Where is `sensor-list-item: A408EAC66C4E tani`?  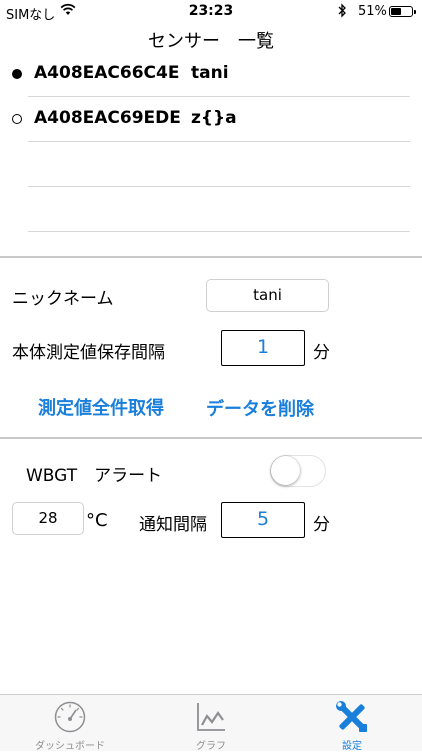
sensor-list-item: A408EAC66C4E tani is located at coordinates (211, 74).